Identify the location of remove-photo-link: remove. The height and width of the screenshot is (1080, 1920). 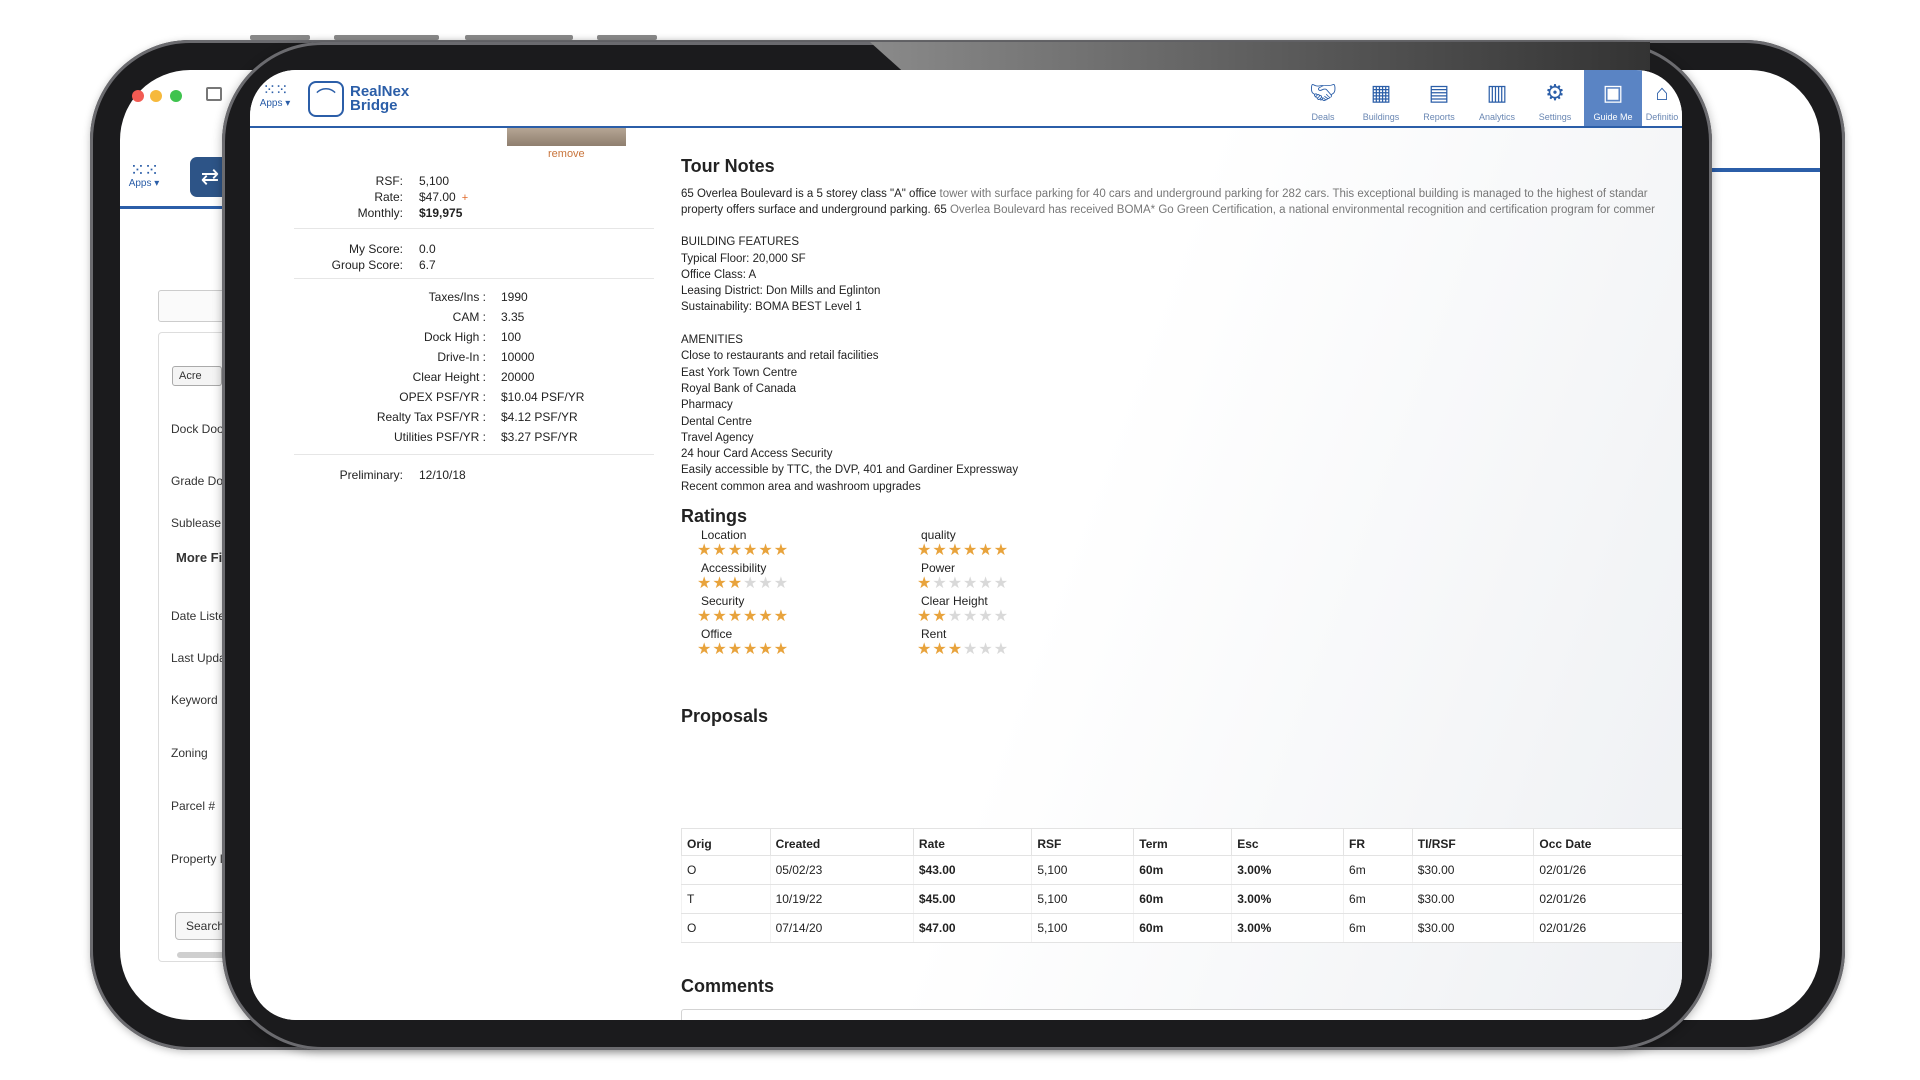
(566, 154).